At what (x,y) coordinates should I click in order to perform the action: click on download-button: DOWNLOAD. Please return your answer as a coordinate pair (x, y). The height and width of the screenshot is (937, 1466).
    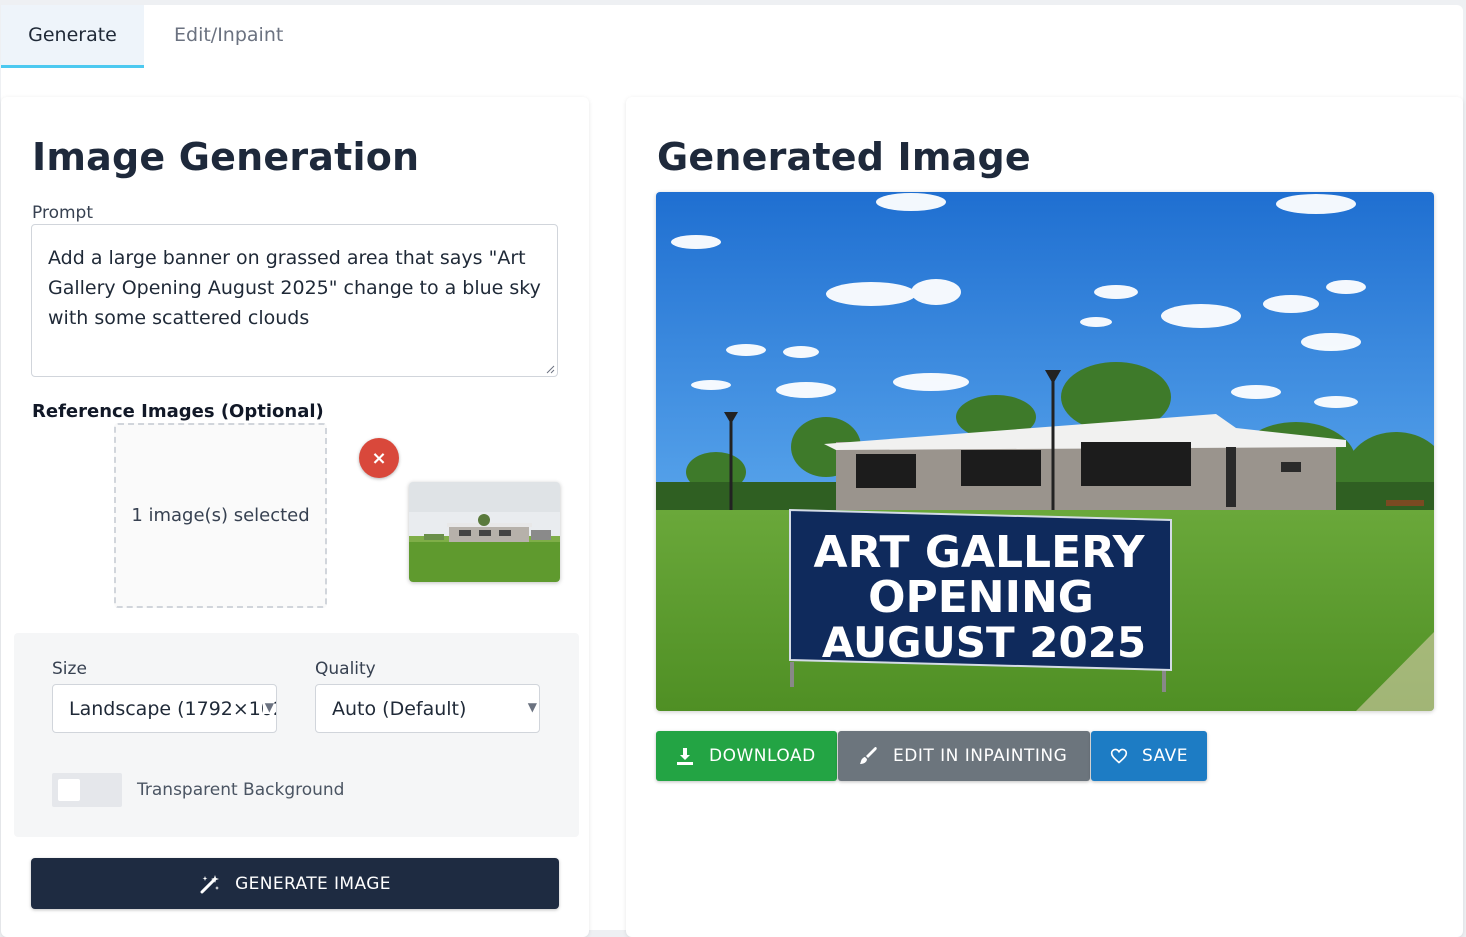
    Looking at the image, I should click on (746, 756).